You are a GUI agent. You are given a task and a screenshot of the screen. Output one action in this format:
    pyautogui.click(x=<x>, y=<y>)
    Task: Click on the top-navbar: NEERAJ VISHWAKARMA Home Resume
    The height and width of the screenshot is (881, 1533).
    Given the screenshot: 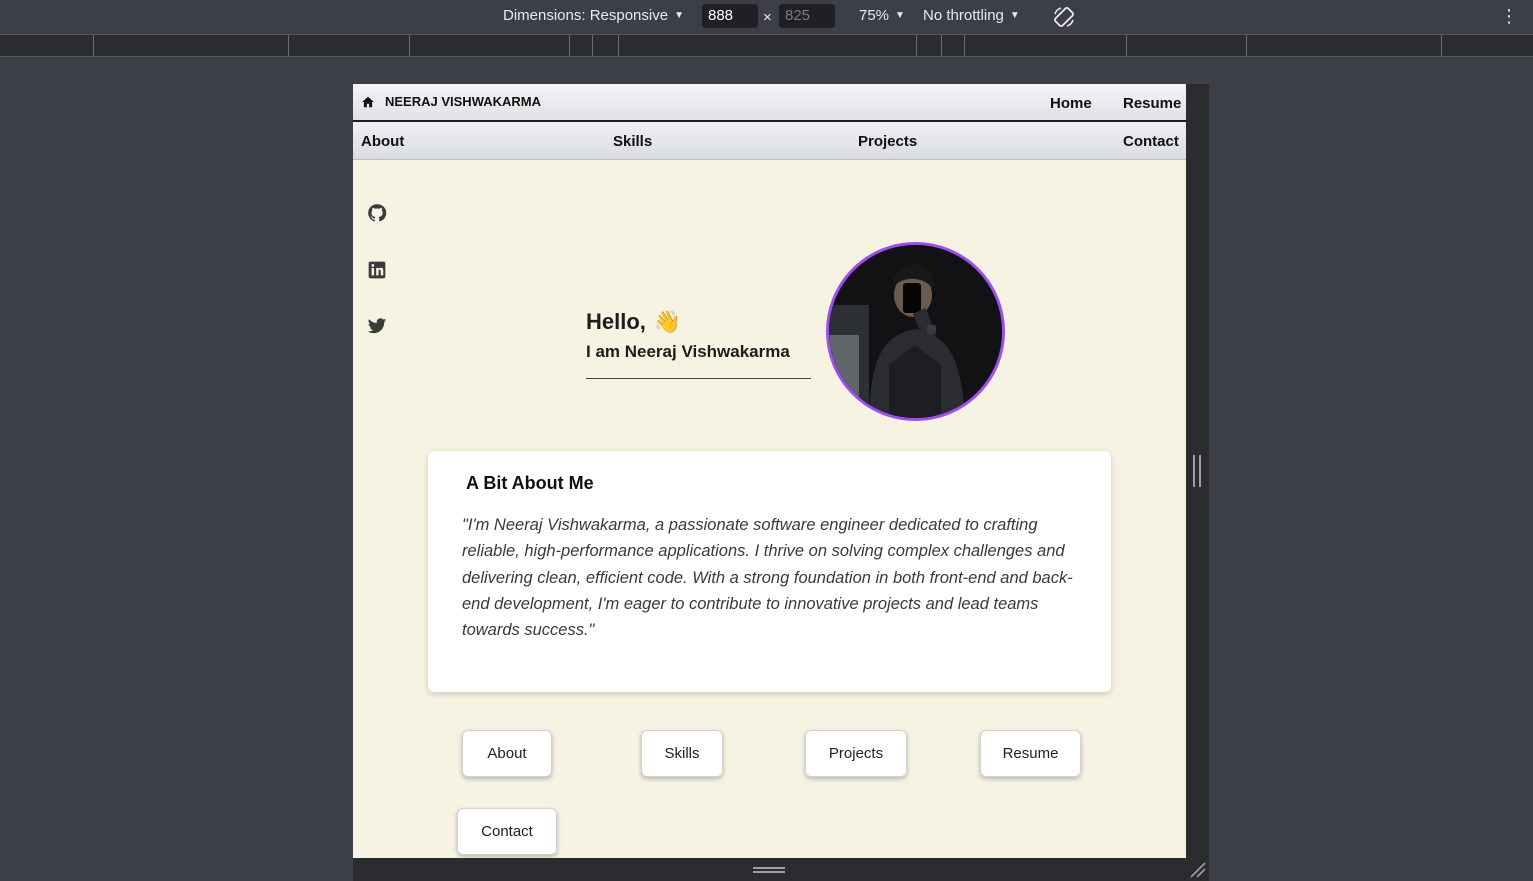 What is the action you would take?
    pyautogui.click(x=769, y=103)
    